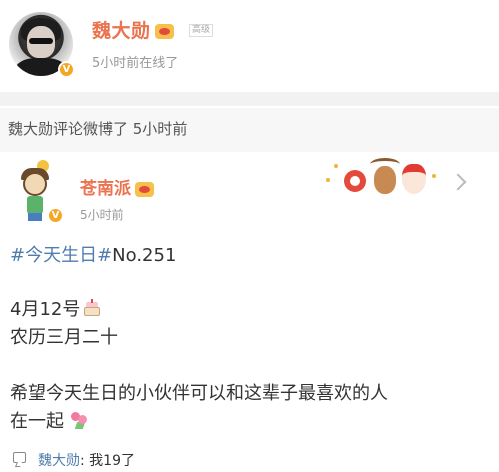 Image resolution: width=499 pixels, height=472 pixels. What do you see at coordinates (45, 309) in the screenshot?
I see `post-date-text: 4月12号` at bounding box center [45, 309].